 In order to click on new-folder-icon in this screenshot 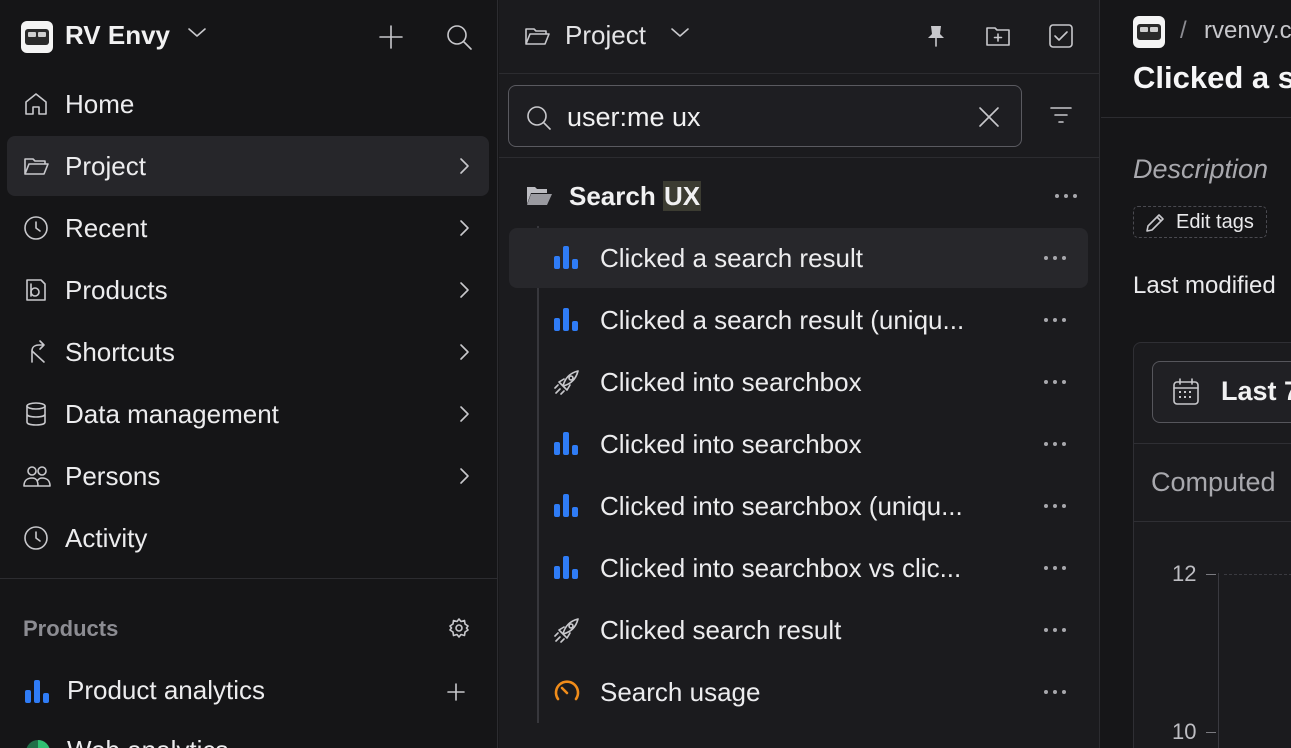, I will do `click(998, 36)`.